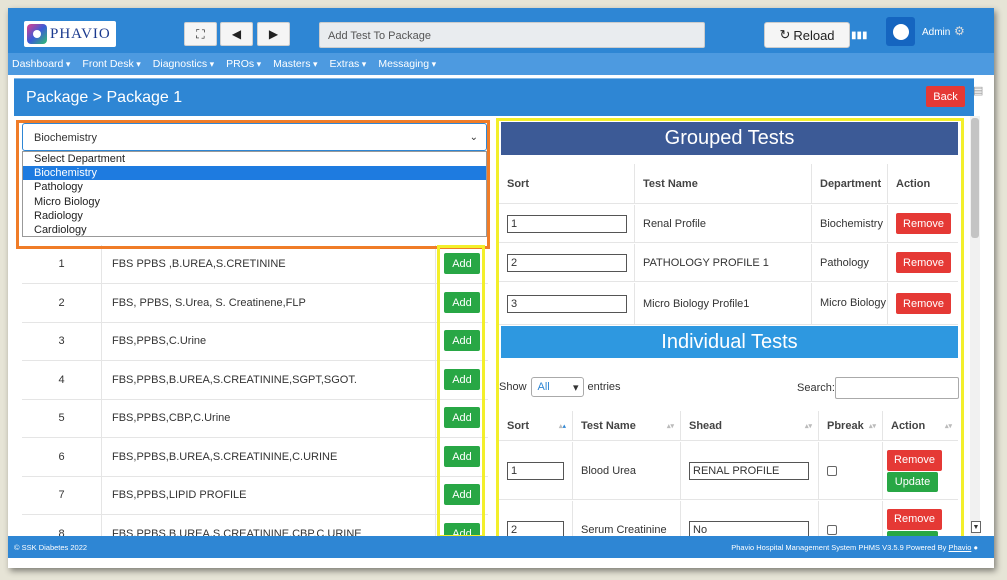 Image resolution: width=1007 pixels, height=580 pixels. Describe the element at coordinates (295, 64) in the screenshot. I see `menu-masters: Masters` at that location.